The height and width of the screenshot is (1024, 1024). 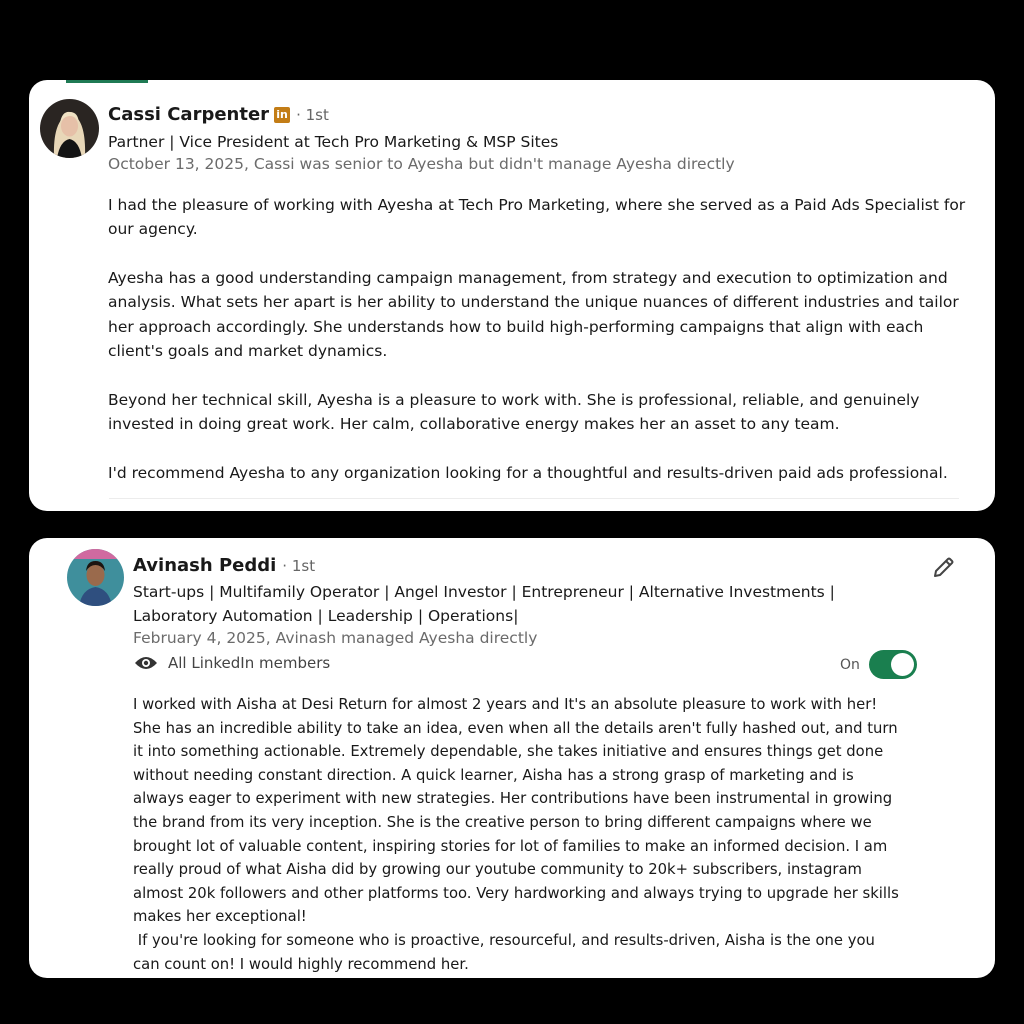 What do you see at coordinates (188, 114) in the screenshot?
I see `recommender-name: Cassi Carpenter` at bounding box center [188, 114].